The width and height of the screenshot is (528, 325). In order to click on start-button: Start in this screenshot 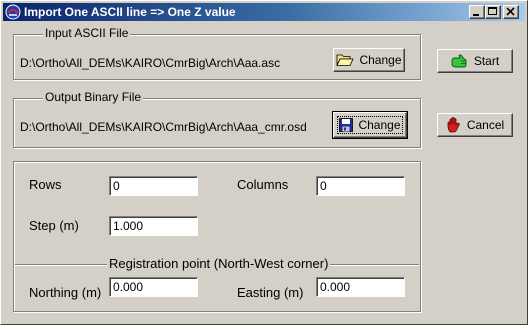, I will do `click(475, 61)`.